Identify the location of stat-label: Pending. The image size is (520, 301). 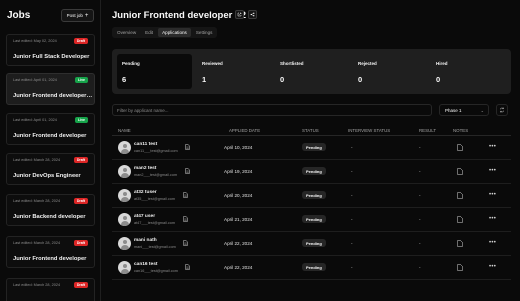
(131, 63).